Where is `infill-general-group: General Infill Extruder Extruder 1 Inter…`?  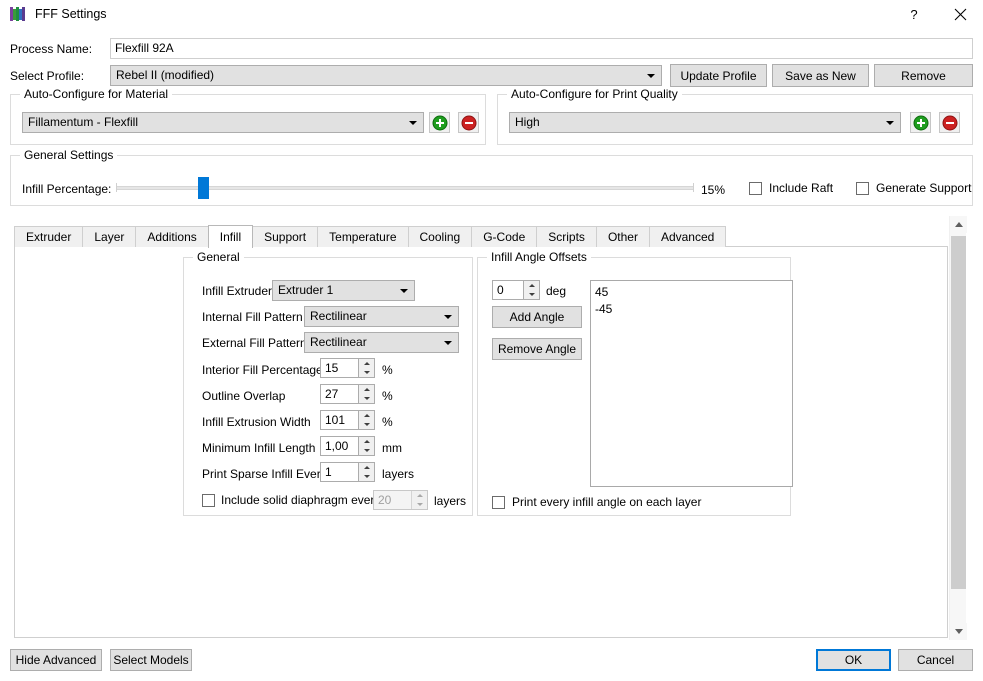
infill-general-group: General Infill Extruder Extruder 1 Inter… is located at coordinates (328, 383).